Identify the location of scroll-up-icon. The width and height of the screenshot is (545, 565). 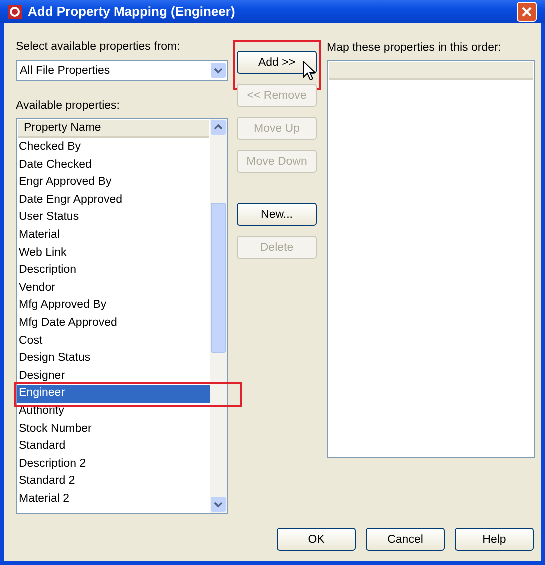
(218, 127).